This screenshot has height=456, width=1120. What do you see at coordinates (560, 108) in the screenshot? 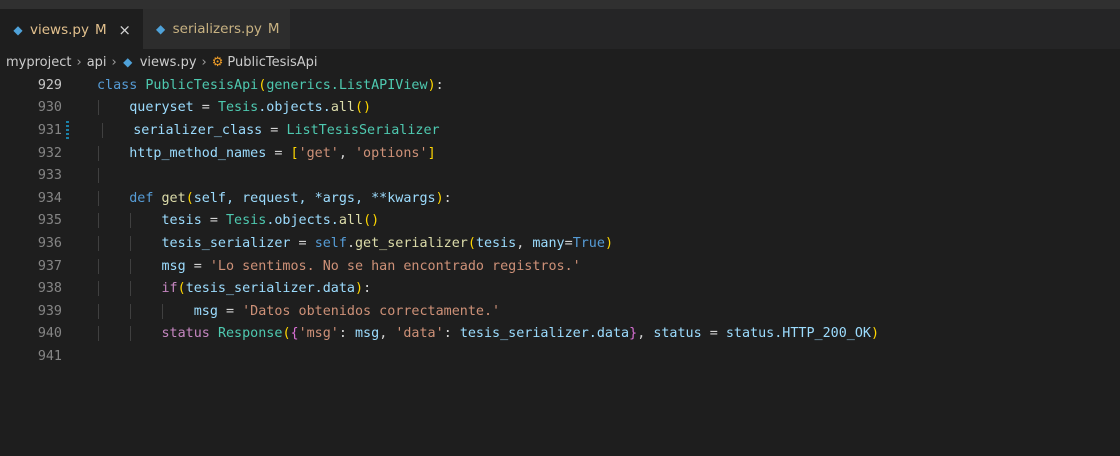
I see `code-line: 930 queryset = Tesis.objects.all()` at bounding box center [560, 108].